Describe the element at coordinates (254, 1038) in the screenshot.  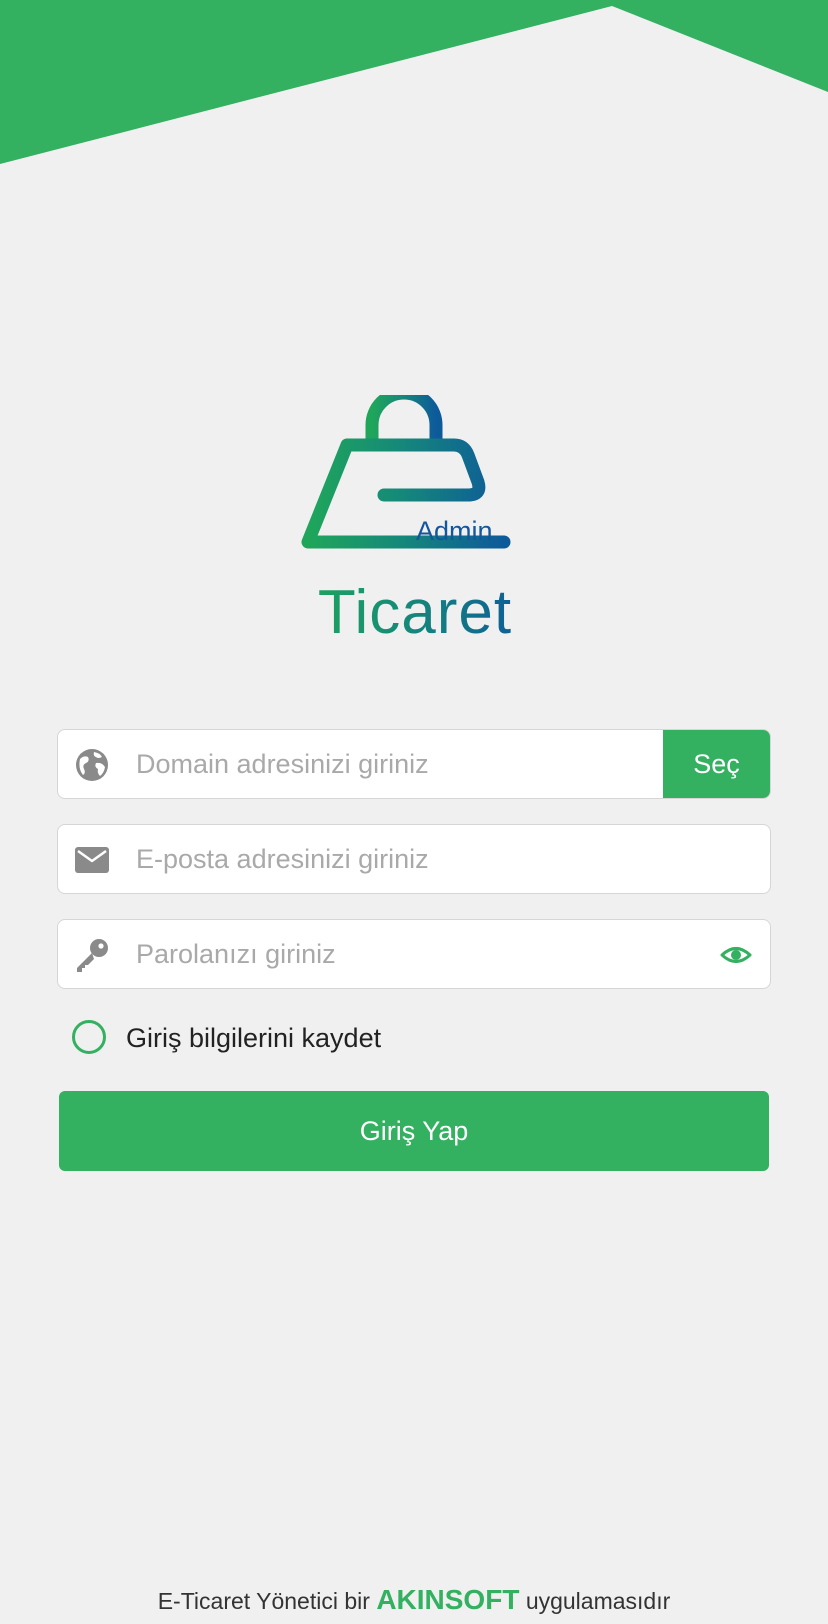
I see `remember-me-label: Giriş bilgilerini kaydet` at that location.